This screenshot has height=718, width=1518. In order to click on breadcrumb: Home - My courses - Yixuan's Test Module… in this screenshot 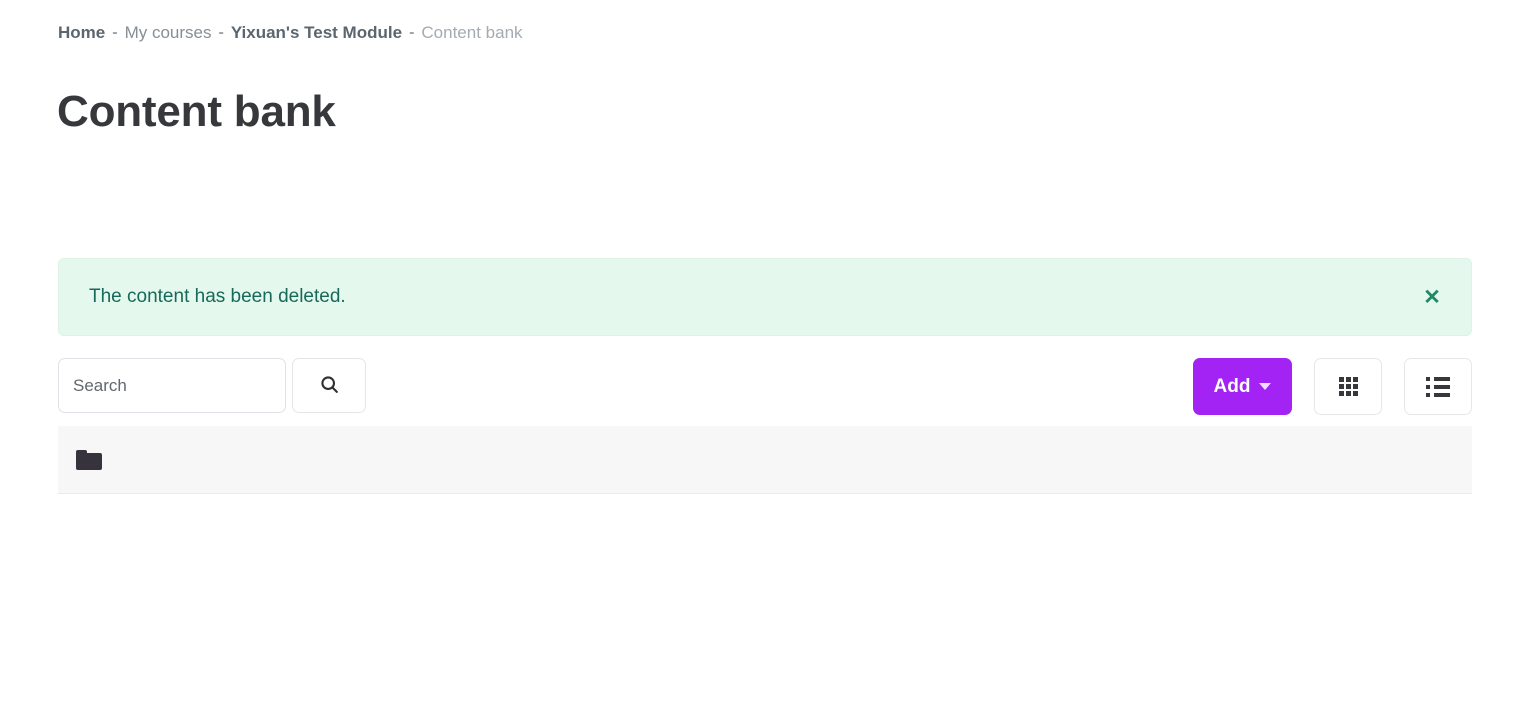, I will do `click(290, 33)`.